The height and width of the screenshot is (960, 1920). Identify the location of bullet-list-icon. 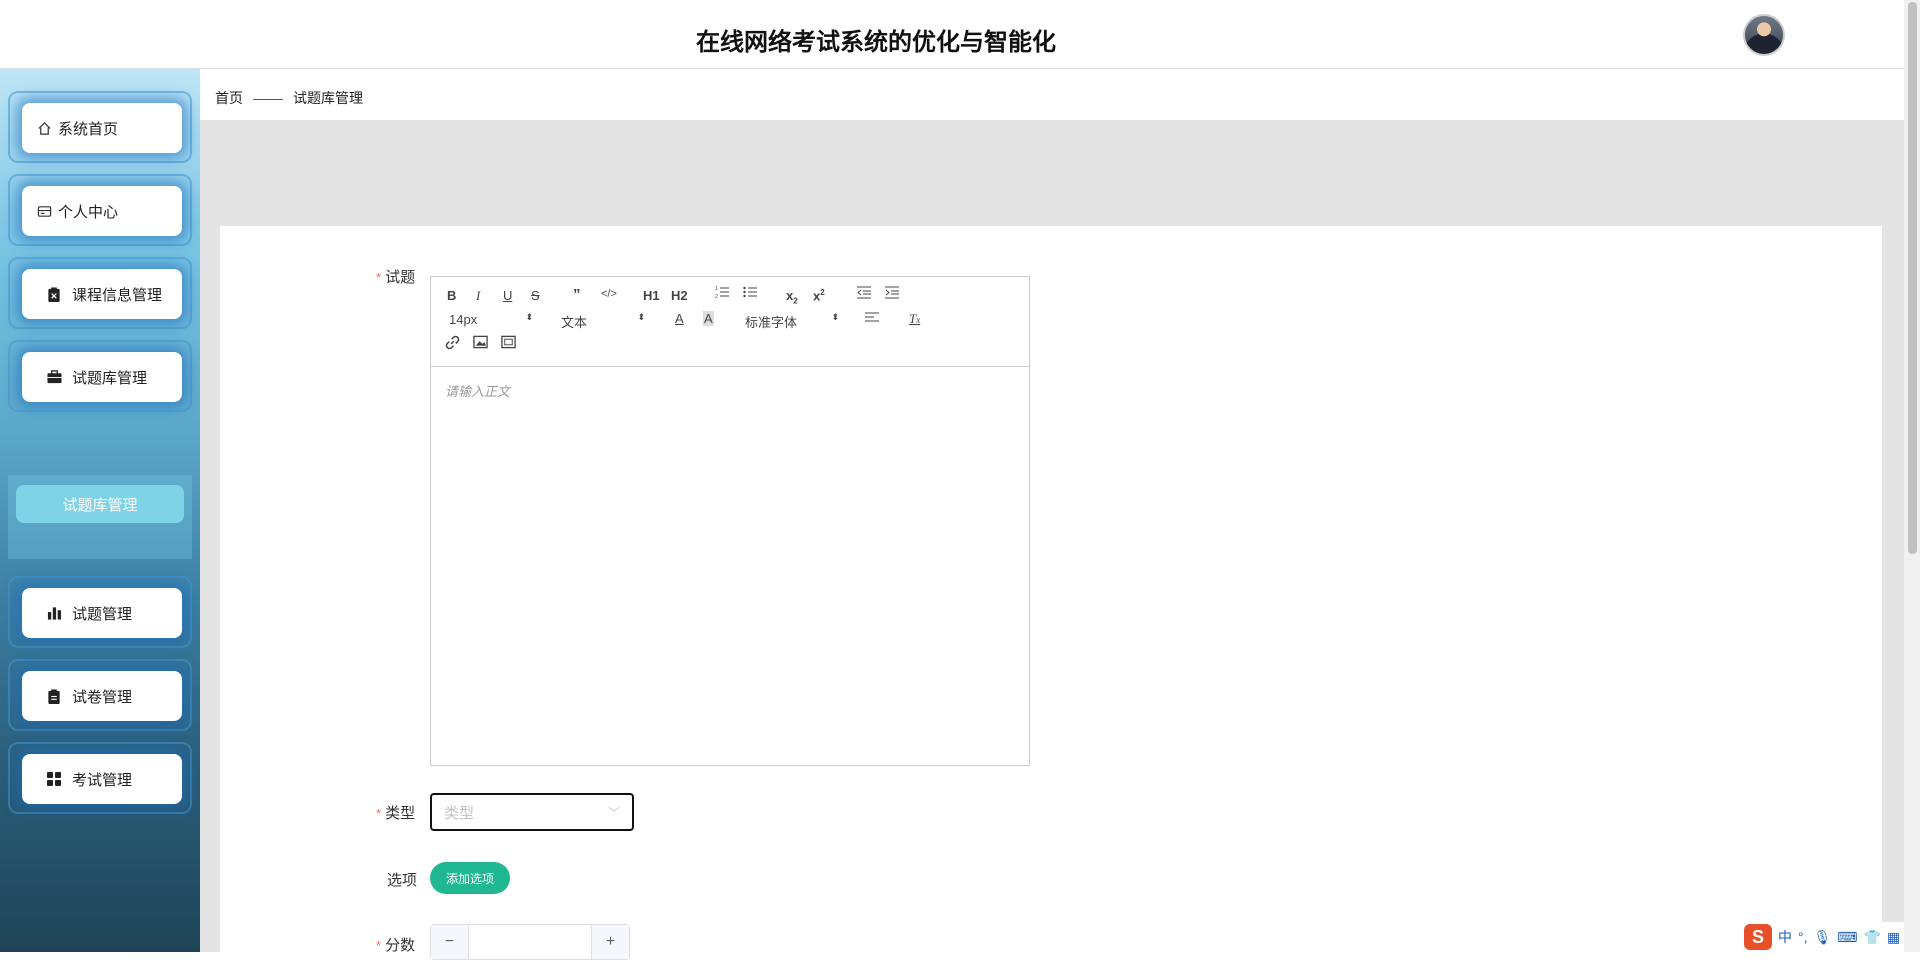
(750, 293).